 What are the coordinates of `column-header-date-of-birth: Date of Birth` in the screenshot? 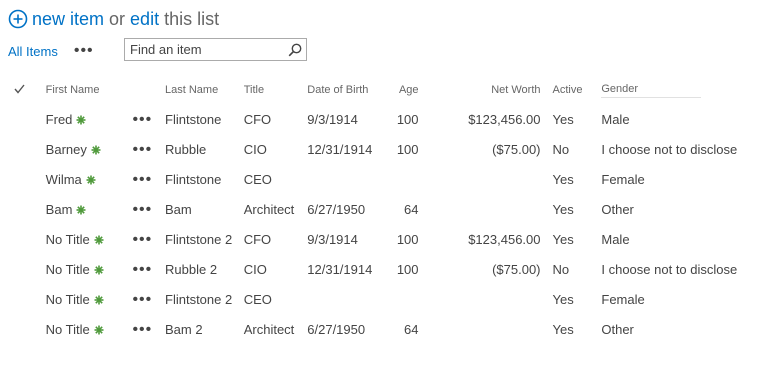 It's located at (343, 90).